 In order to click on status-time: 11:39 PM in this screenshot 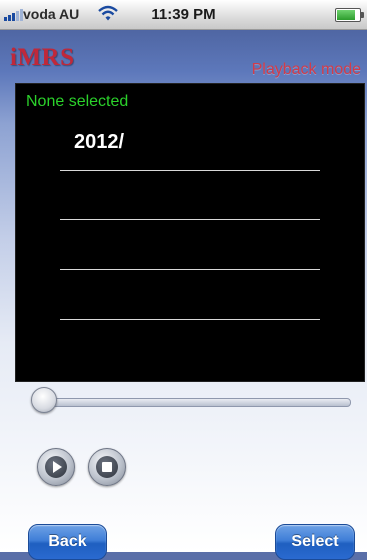, I will do `click(183, 14)`.